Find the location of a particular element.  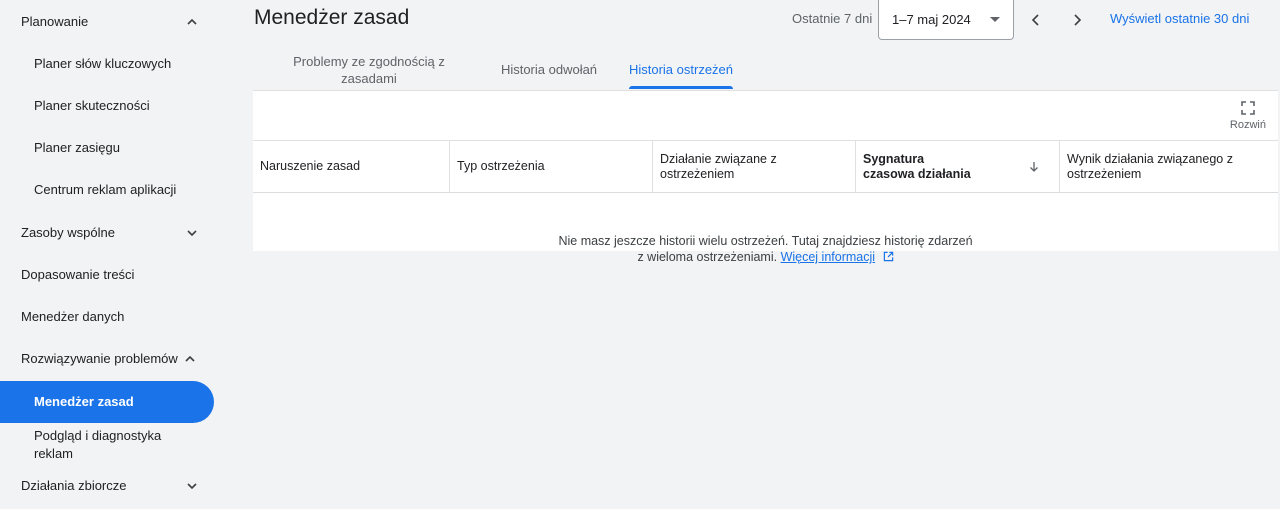

column-header-action-timestamp: Sygnatura czasowa działania is located at coordinates (957, 166).